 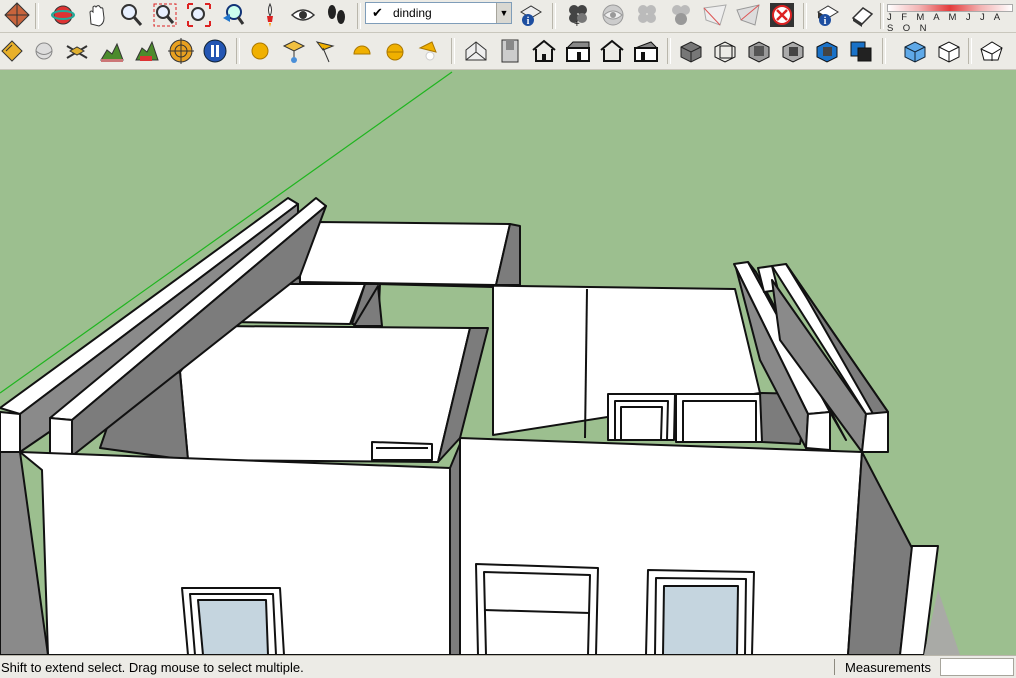 I want to click on perspective-icon, so click(x=949, y=53).